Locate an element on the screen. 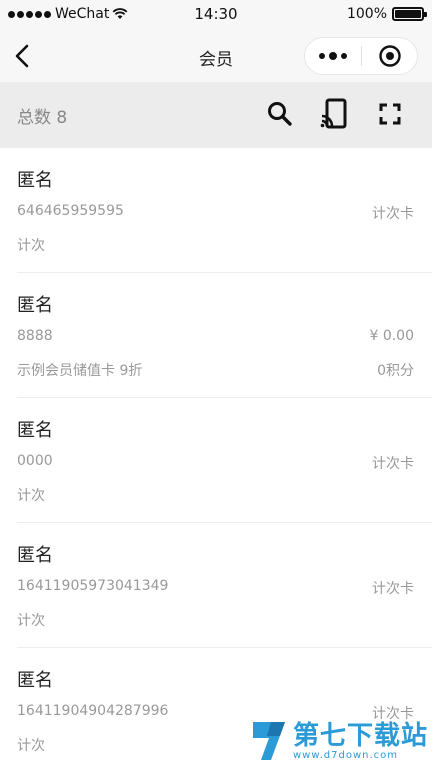 This screenshot has width=432, height=768. member-points: 0积分 is located at coordinates (395, 371).